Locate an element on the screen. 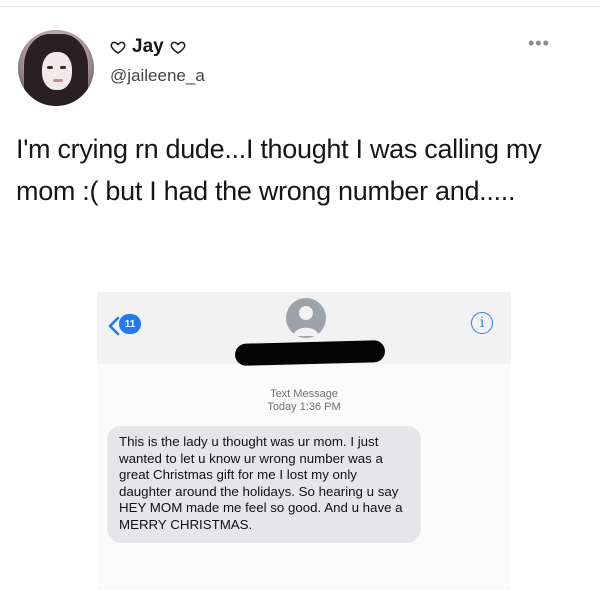 Image resolution: width=600 pixels, height=597 pixels. contact-name-redaction is located at coordinates (310, 353).